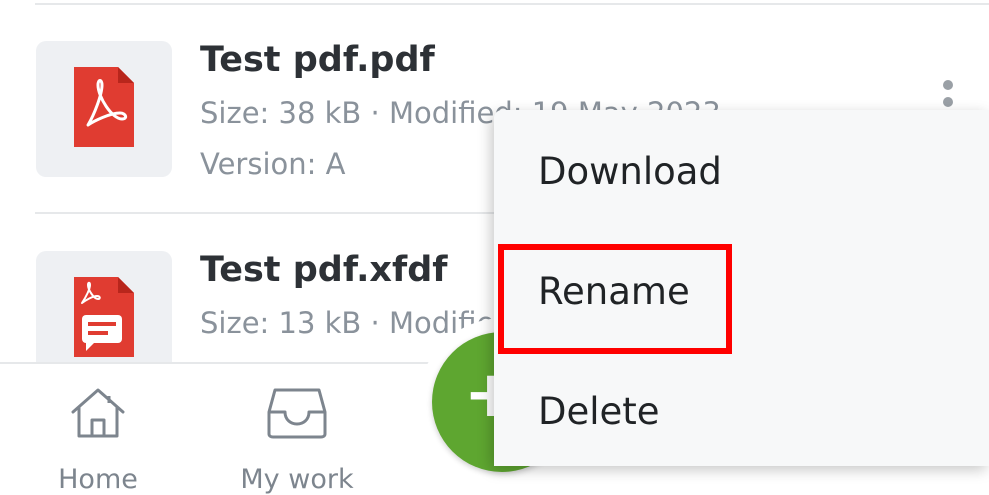  Describe the element at coordinates (317, 60) in the screenshot. I see `file-name: Test pdf.pdf` at that location.